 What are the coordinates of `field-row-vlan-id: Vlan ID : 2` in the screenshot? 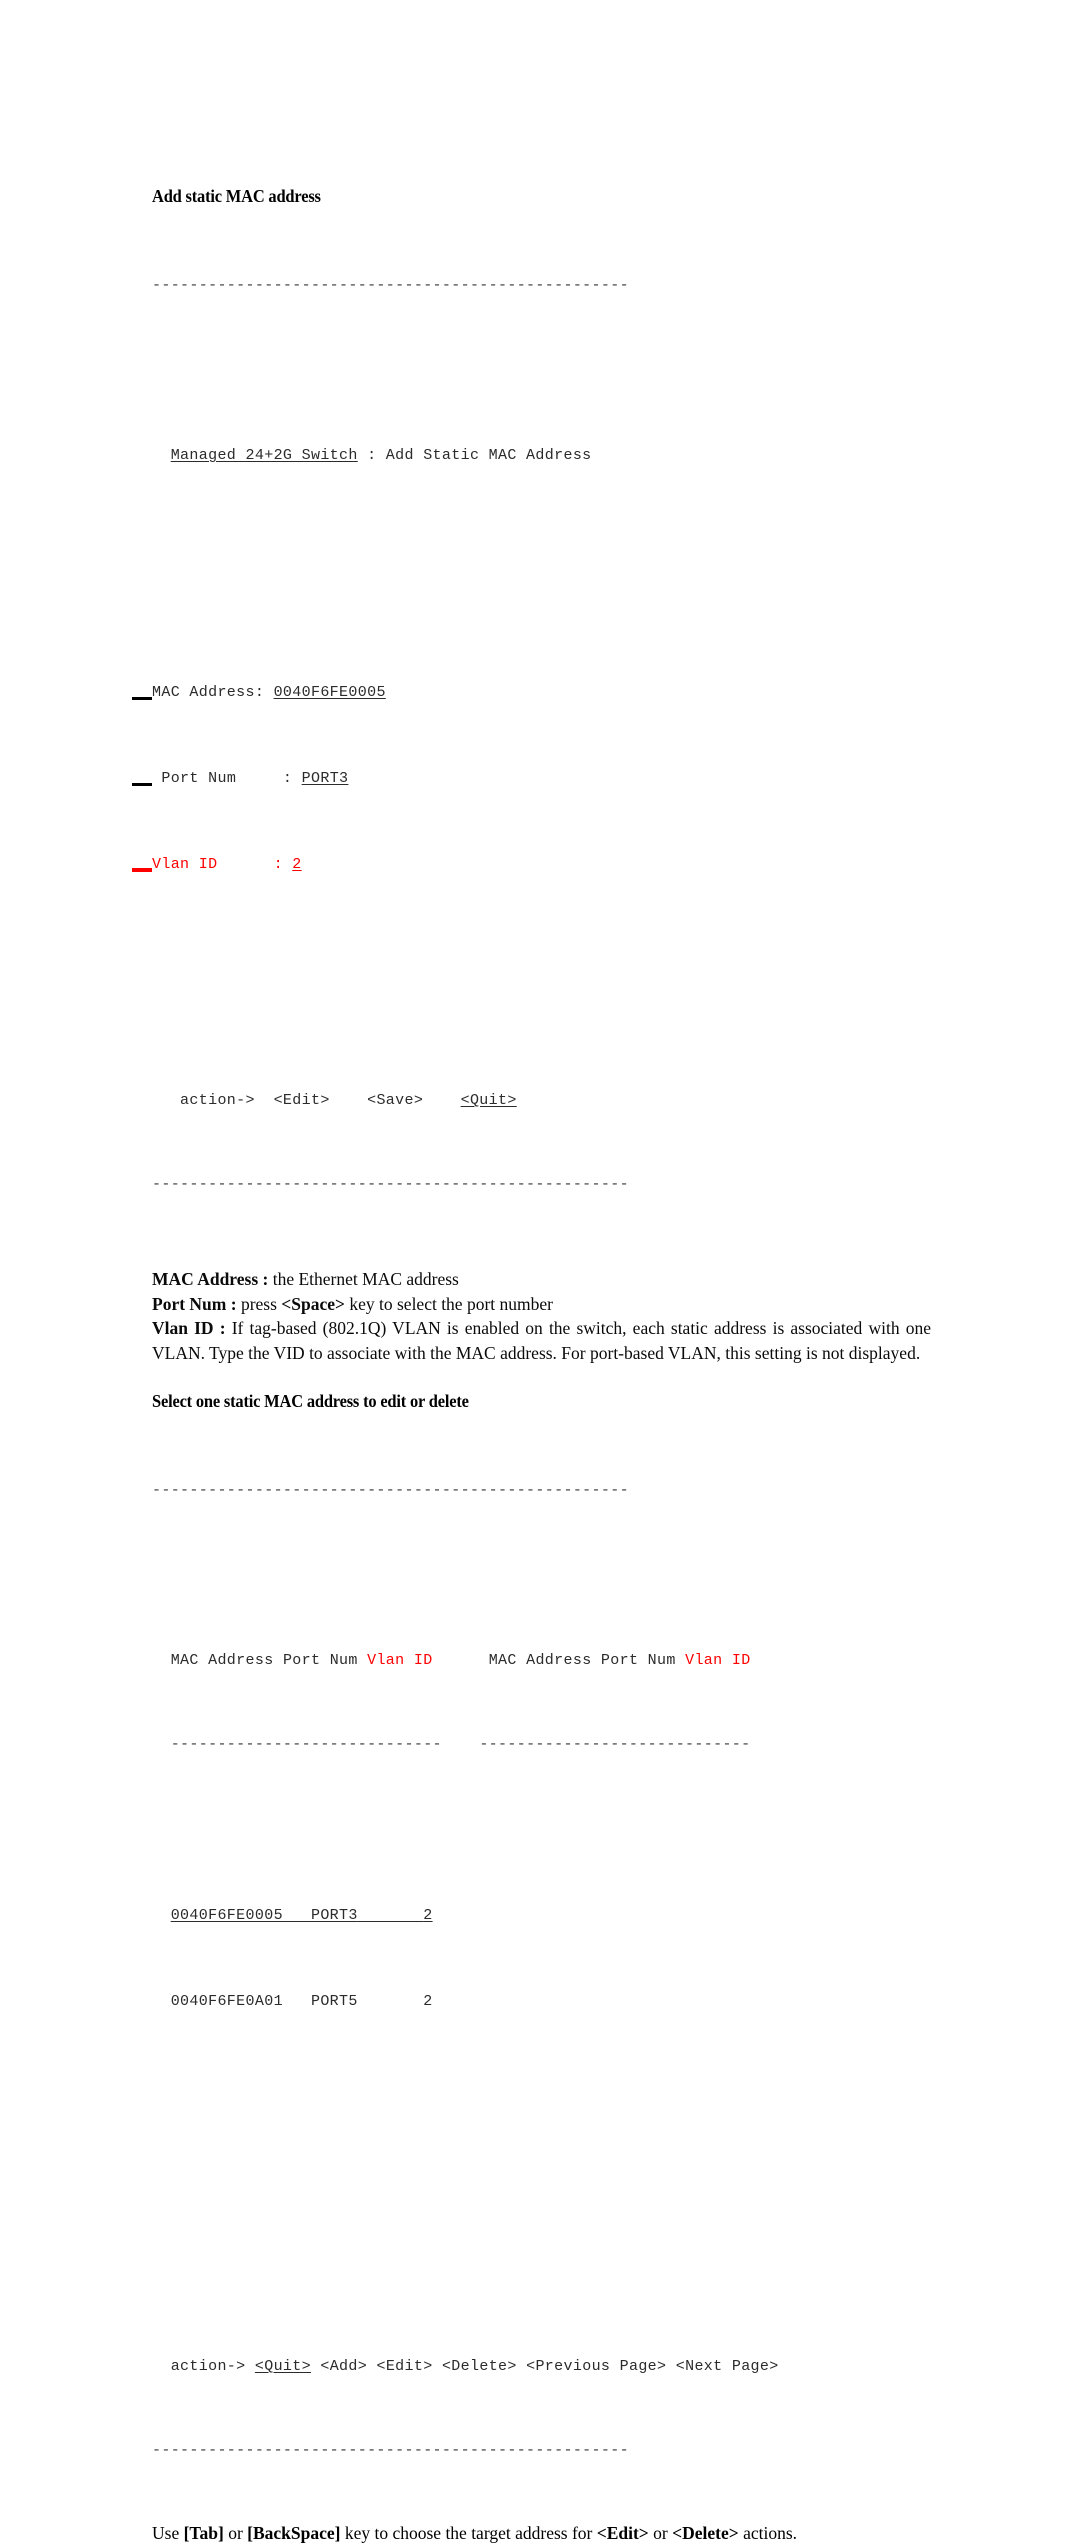 It's located at (532, 865).